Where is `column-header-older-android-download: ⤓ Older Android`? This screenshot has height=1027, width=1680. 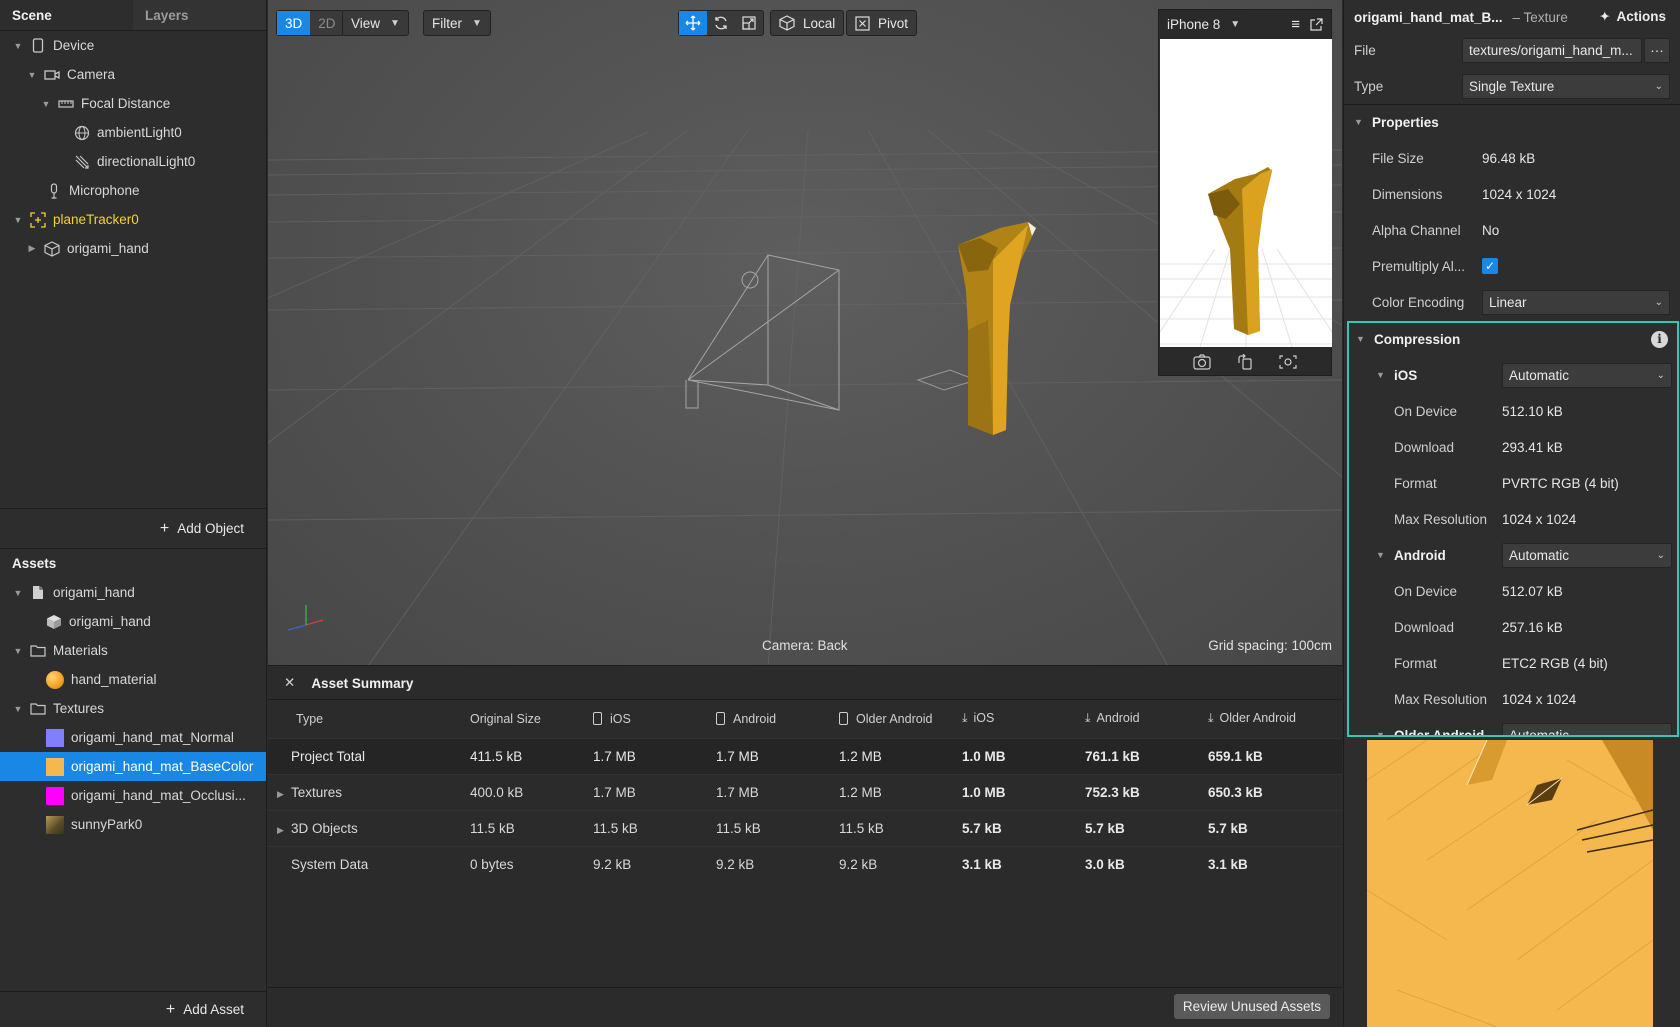 column-header-older-android-download: ⤓ Older Android is located at coordinates (1269, 719).